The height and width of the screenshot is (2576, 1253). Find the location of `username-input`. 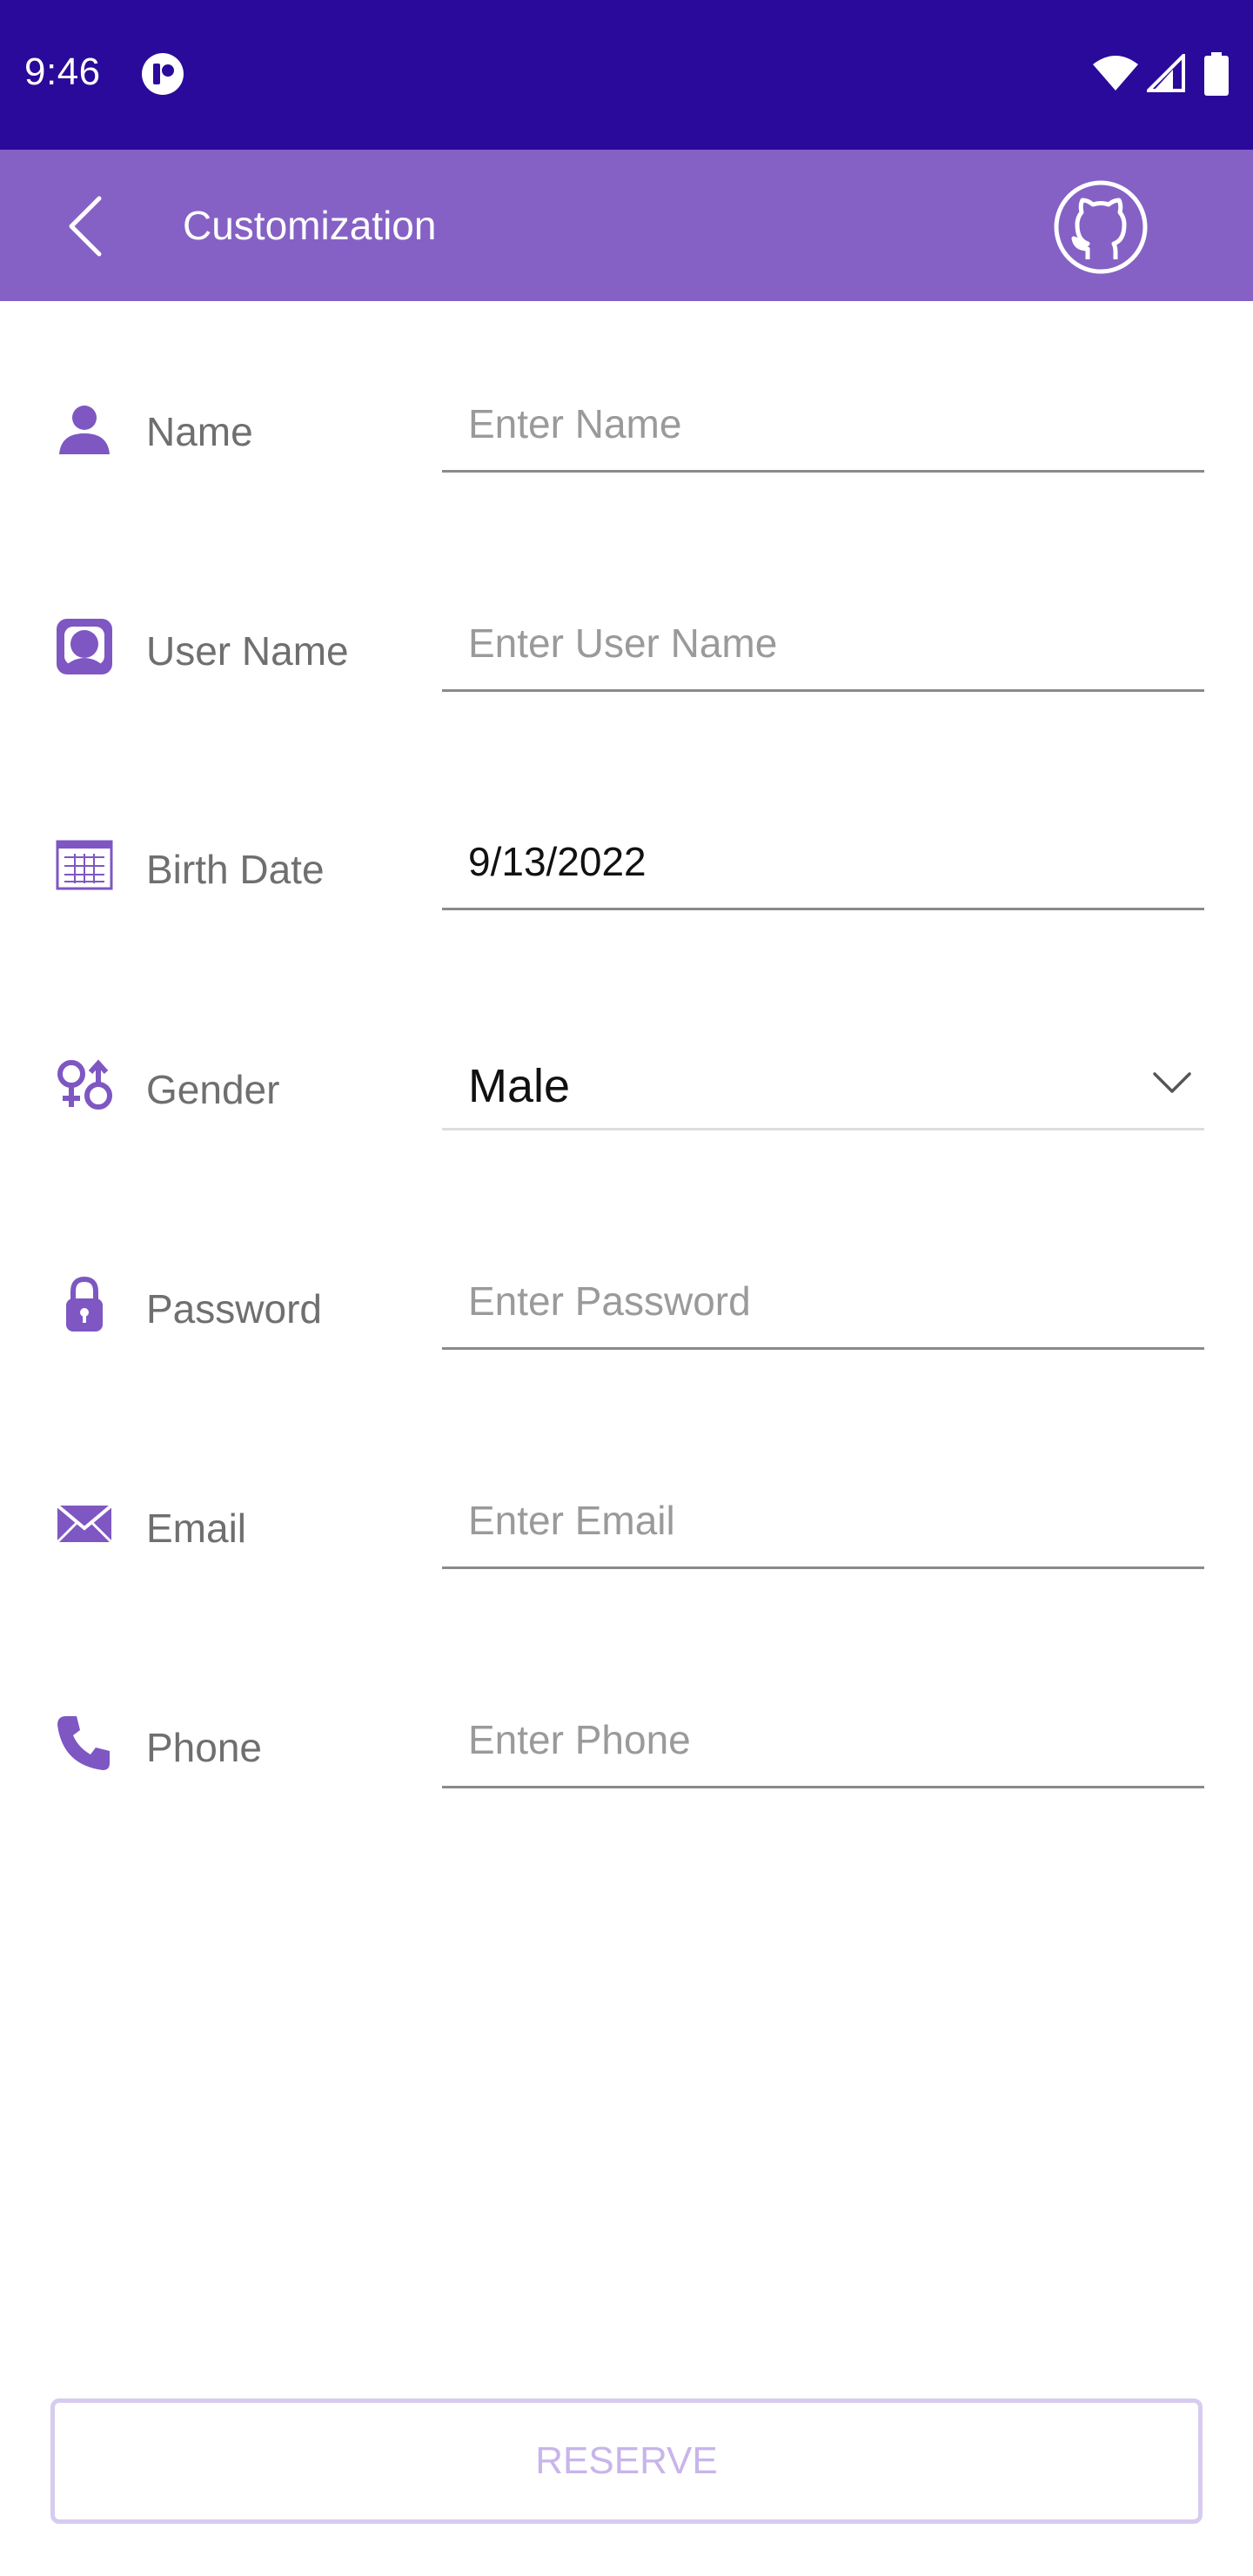

username-input is located at coordinates (823, 644).